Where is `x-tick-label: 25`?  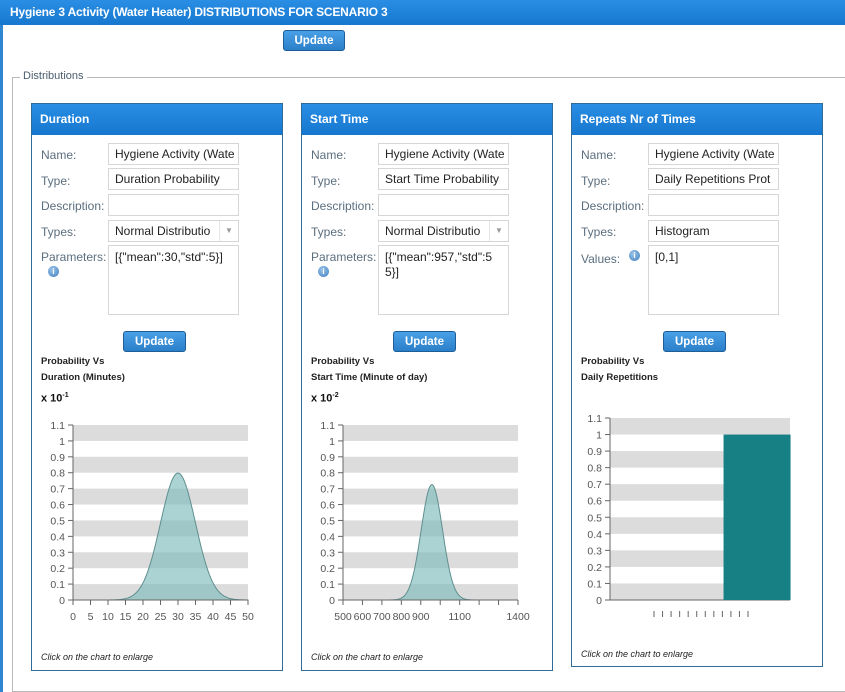 x-tick-label: 25 is located at coordinates (161, 617).